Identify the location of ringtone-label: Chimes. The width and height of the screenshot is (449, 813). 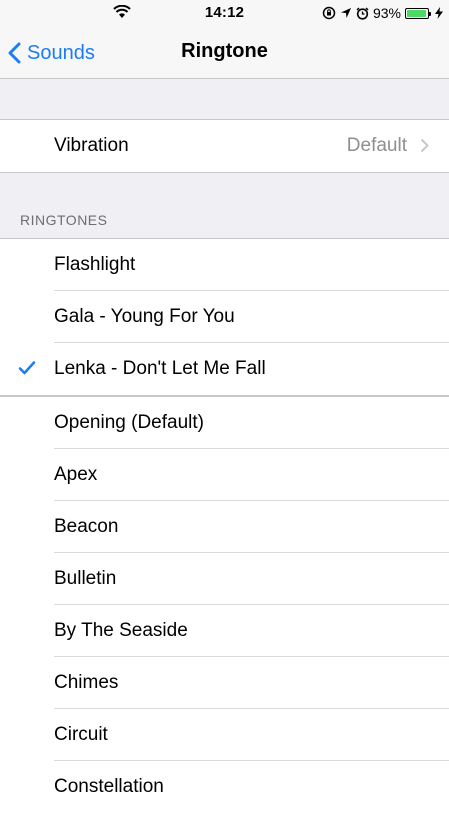
(86, 682).